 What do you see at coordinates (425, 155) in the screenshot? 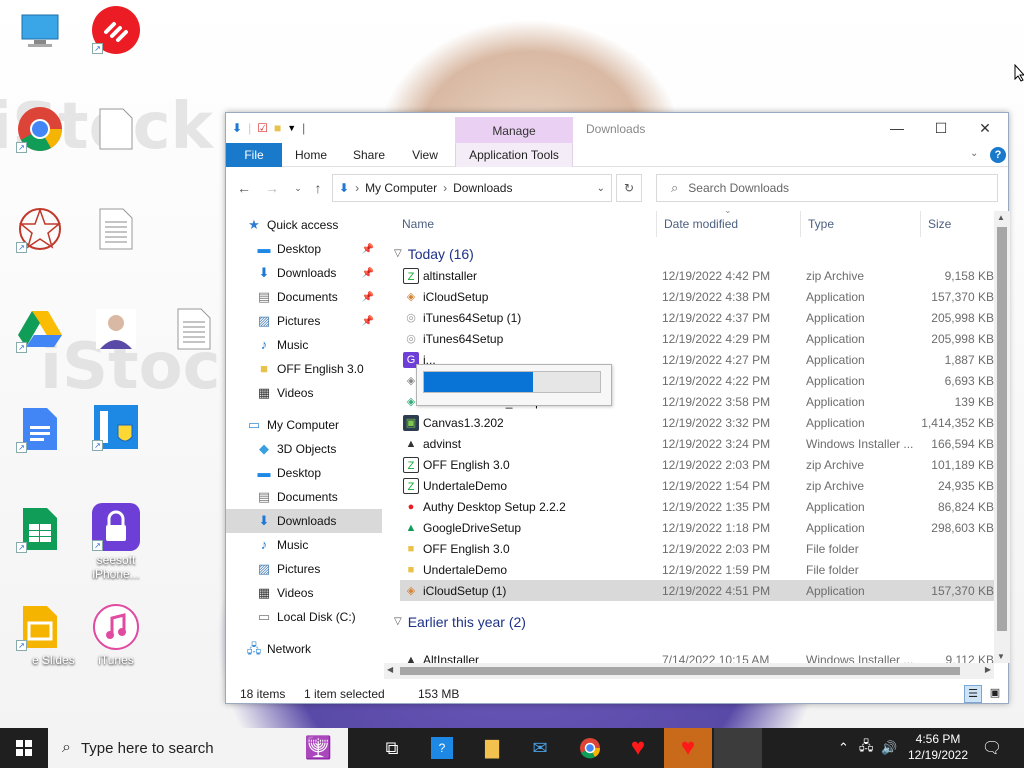
I see `tab-view: View` at bounding box center [425, 155].